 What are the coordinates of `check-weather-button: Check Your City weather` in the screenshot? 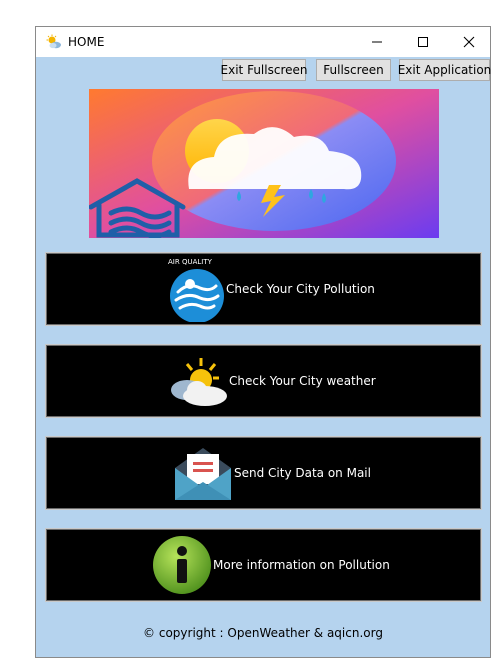 It's located at (263, 381).